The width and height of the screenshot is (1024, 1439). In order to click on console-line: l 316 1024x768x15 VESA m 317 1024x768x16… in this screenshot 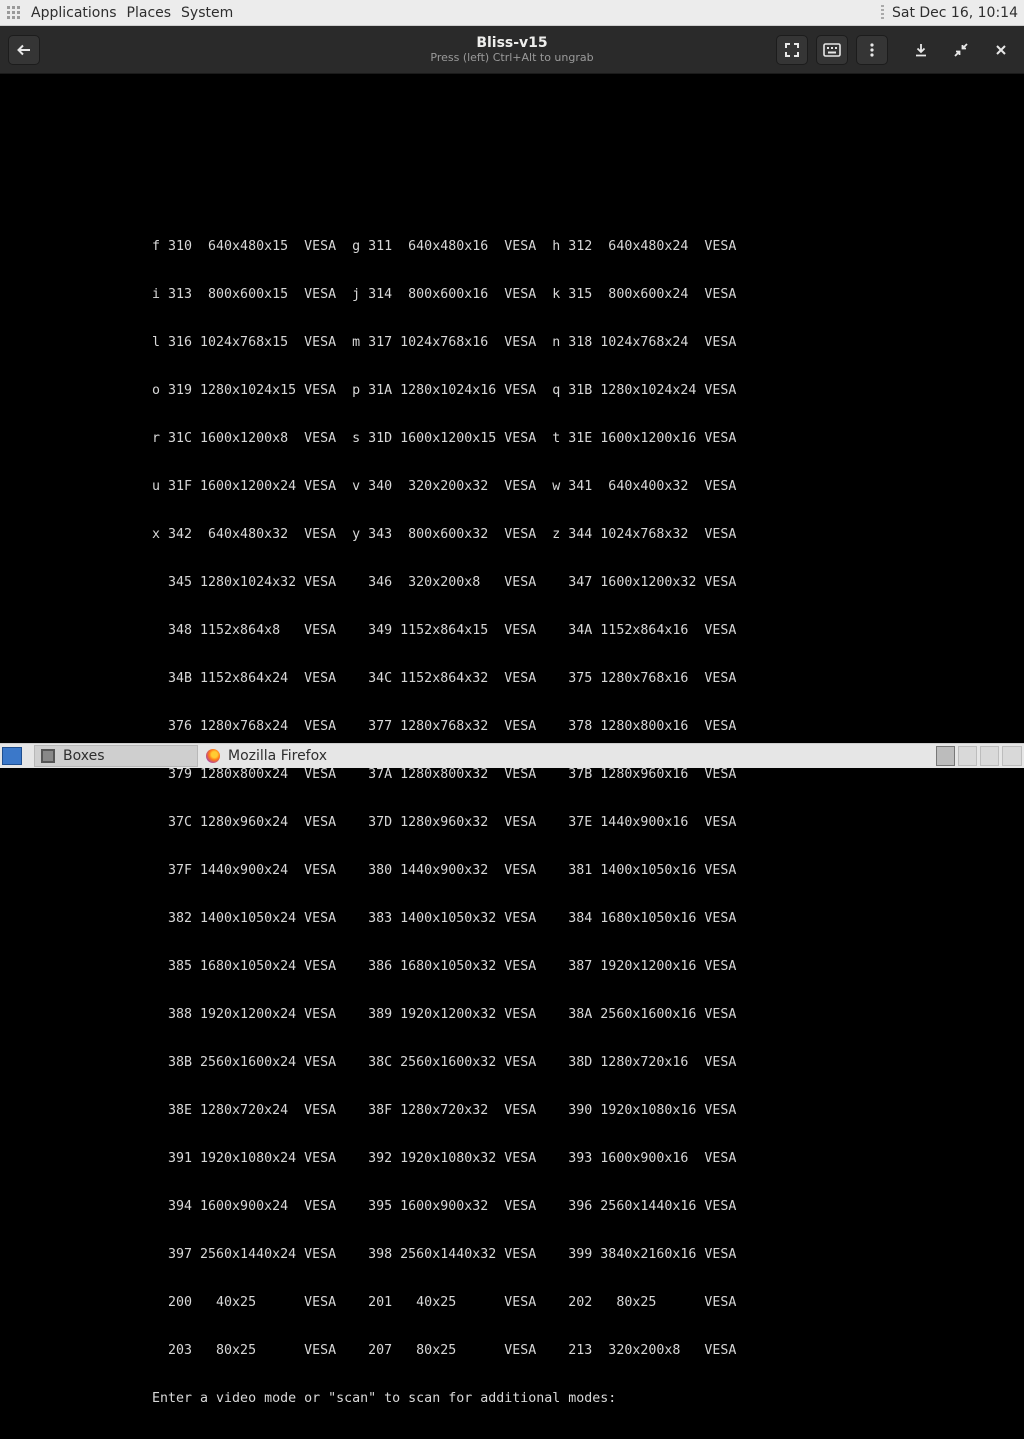, I will do `click(444, 342)`.